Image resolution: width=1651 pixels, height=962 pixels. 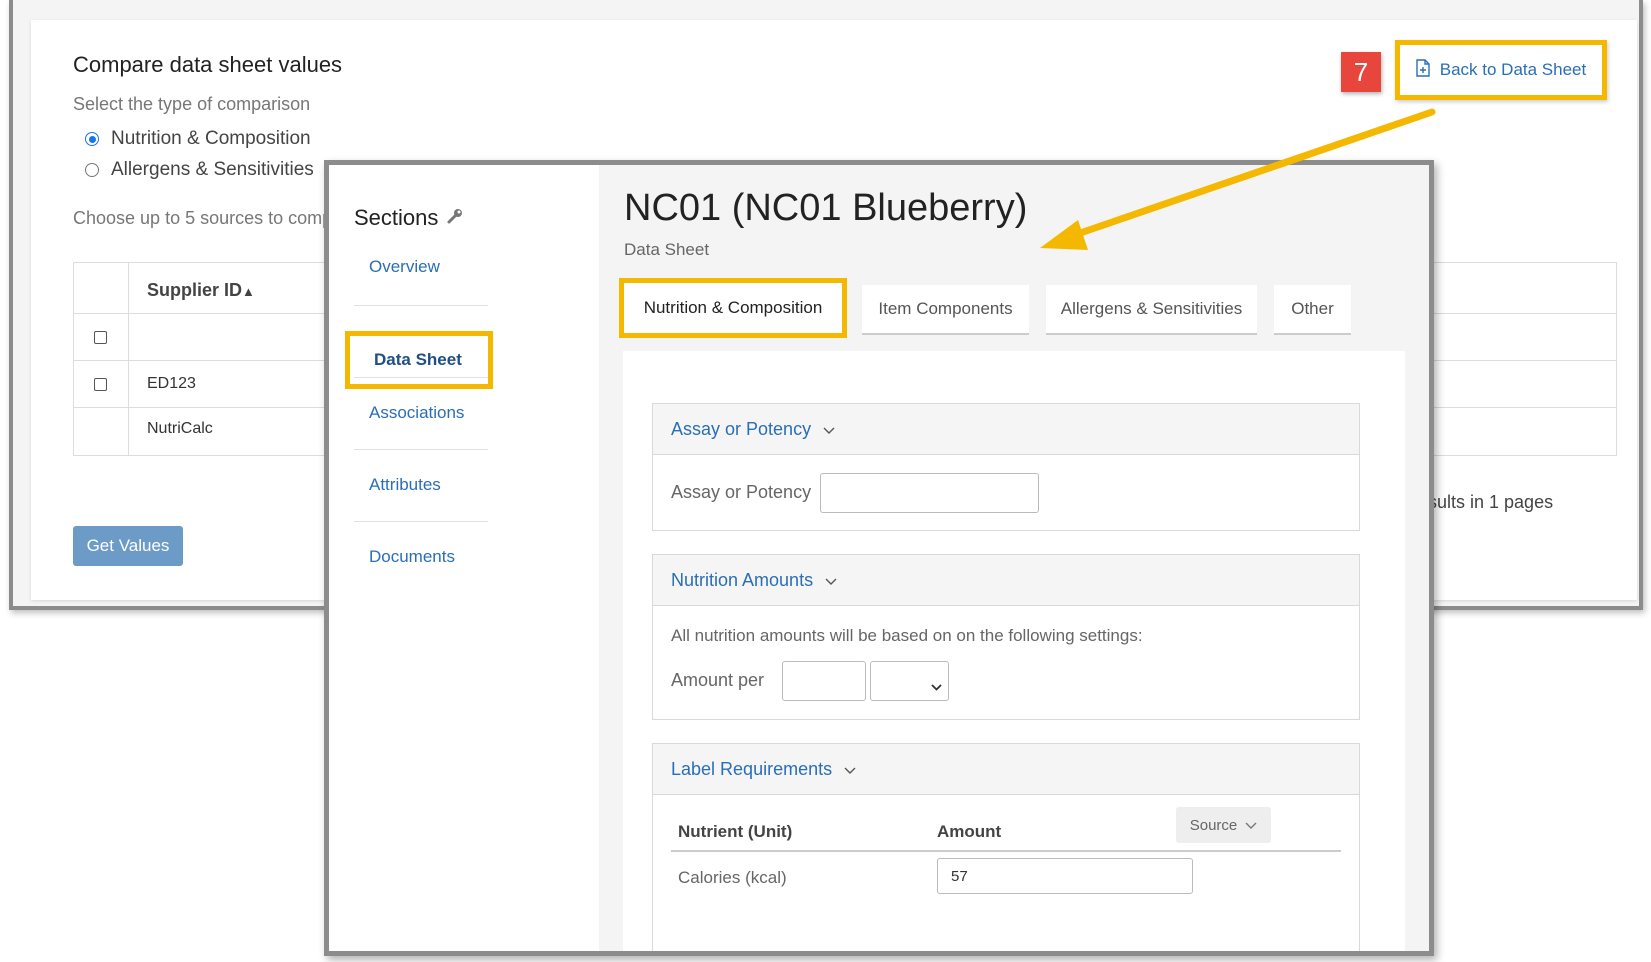 What do you see at coordinates (248, 291) in the screenshot?
I see `sort-asc-icon: ▲` at bounding box center [248, 291].